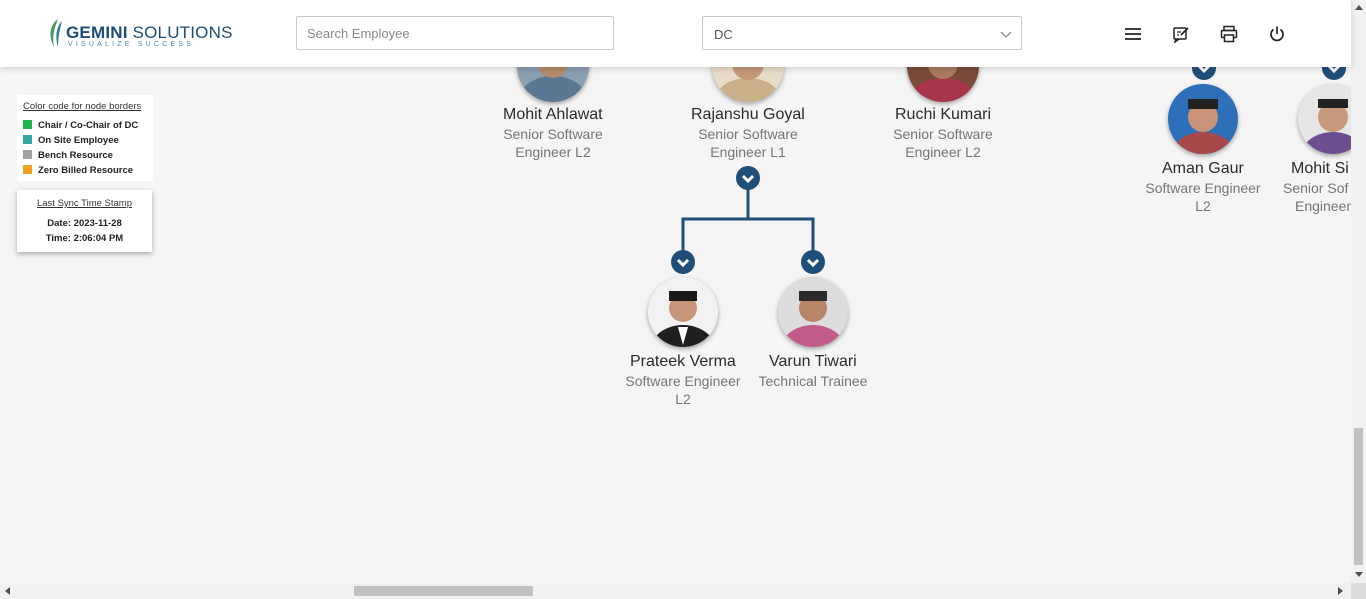 The image size is (1366, 599). What do you see at coordinates (683, 361) in the screenshot?
I see `employee-name: Prateek Verma` at bounding box center [683, 361].